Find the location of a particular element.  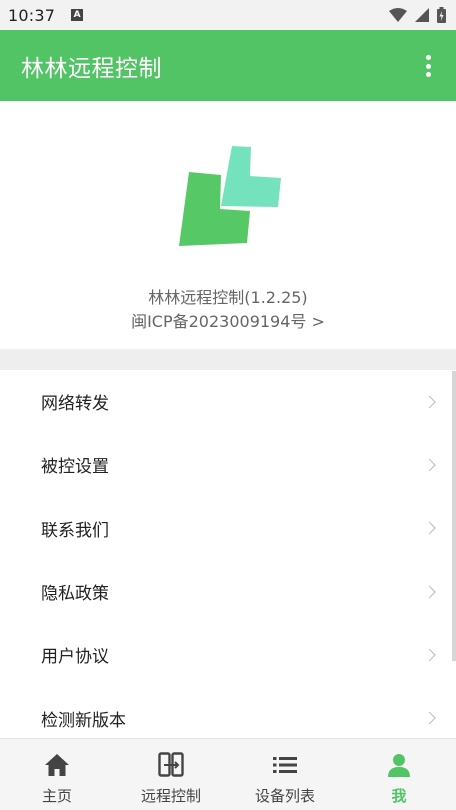

nav-label: 设备列表 is located at coordinates (284, 796).